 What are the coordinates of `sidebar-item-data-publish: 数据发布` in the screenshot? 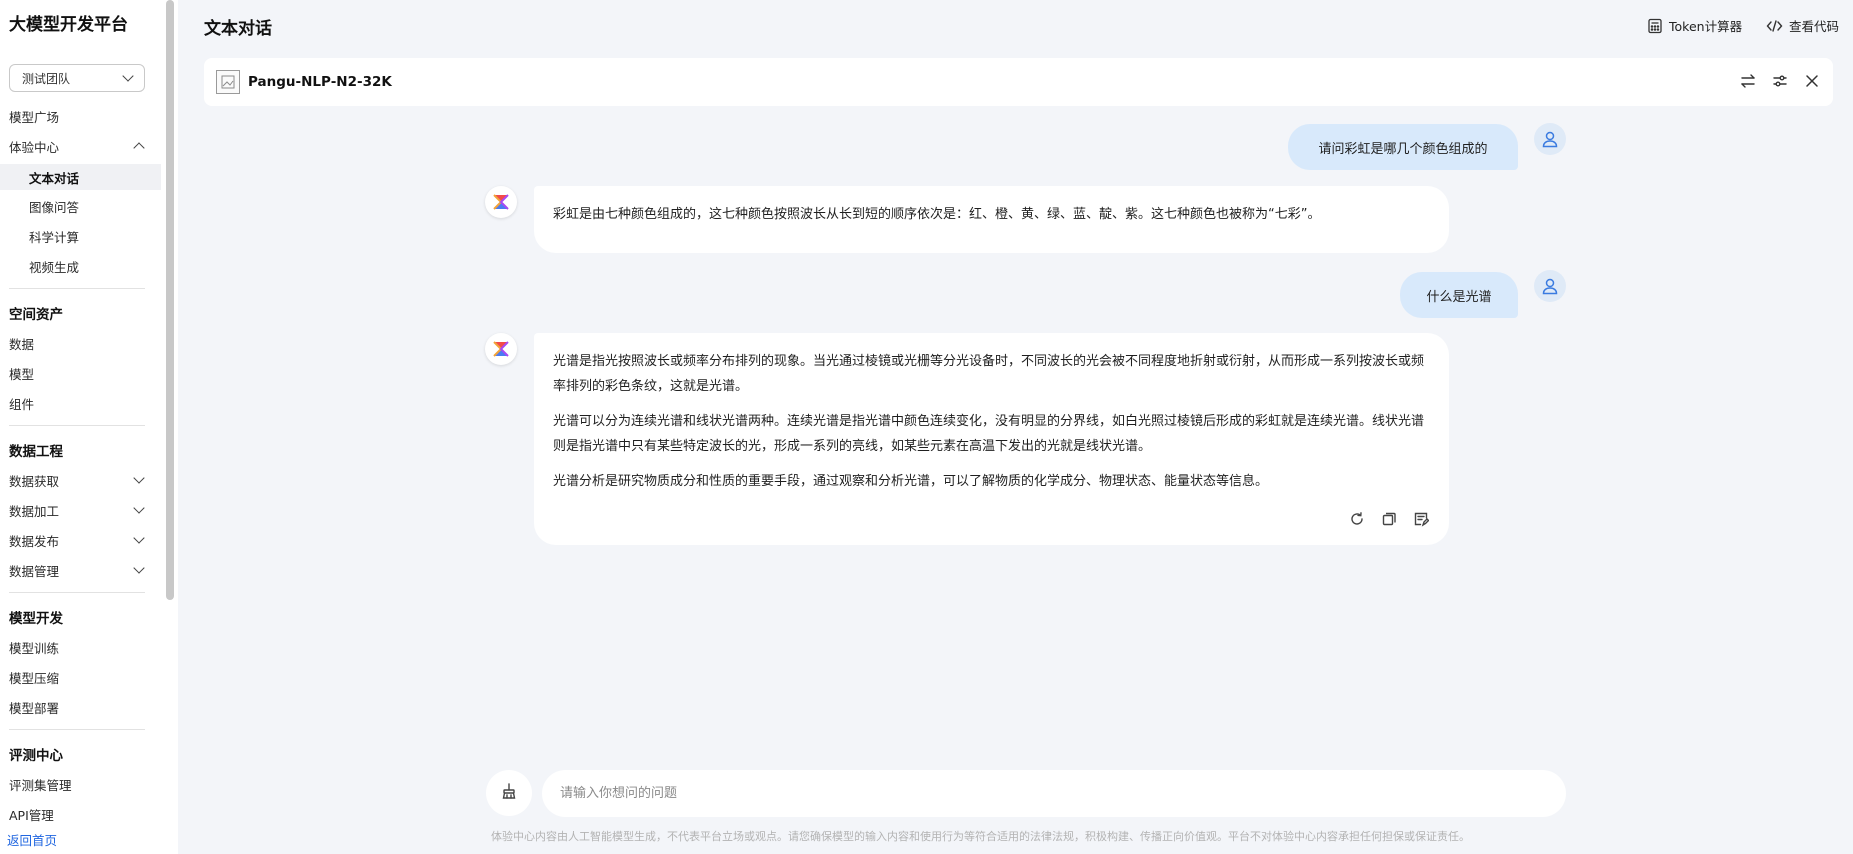 It's located at (80, 540).